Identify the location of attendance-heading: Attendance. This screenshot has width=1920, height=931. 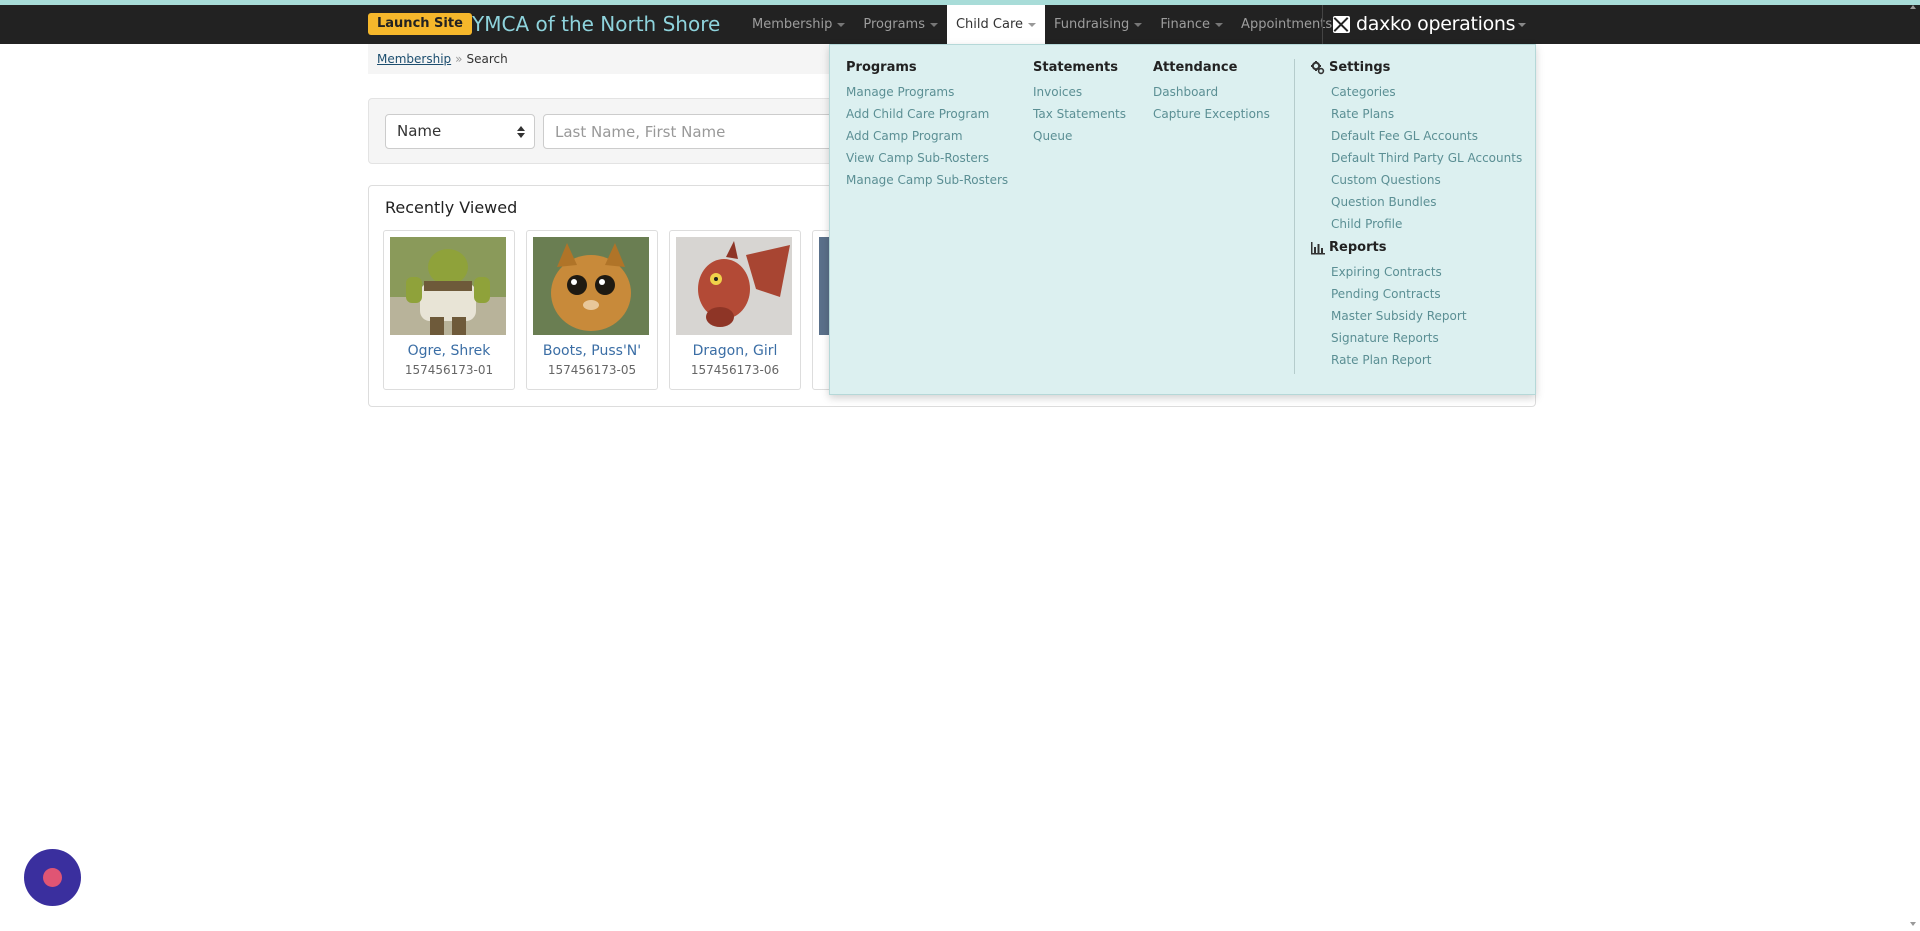
(1195, 67).